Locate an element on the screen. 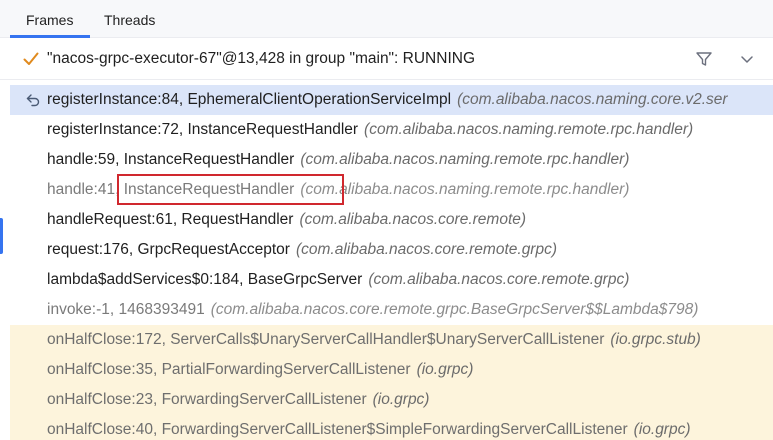 The image size is (773, 440). tab-frames: Frames is located at coordinates (49, 19).